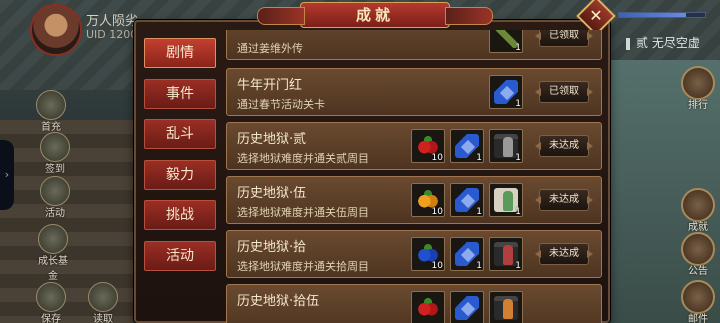 The width and height of the screenshot is (720, 323). What do you see at coordinates (272, 139) in the screenshot?
I see `achievement-name: 历史地狱·贰` at bounding box center [272, 139].